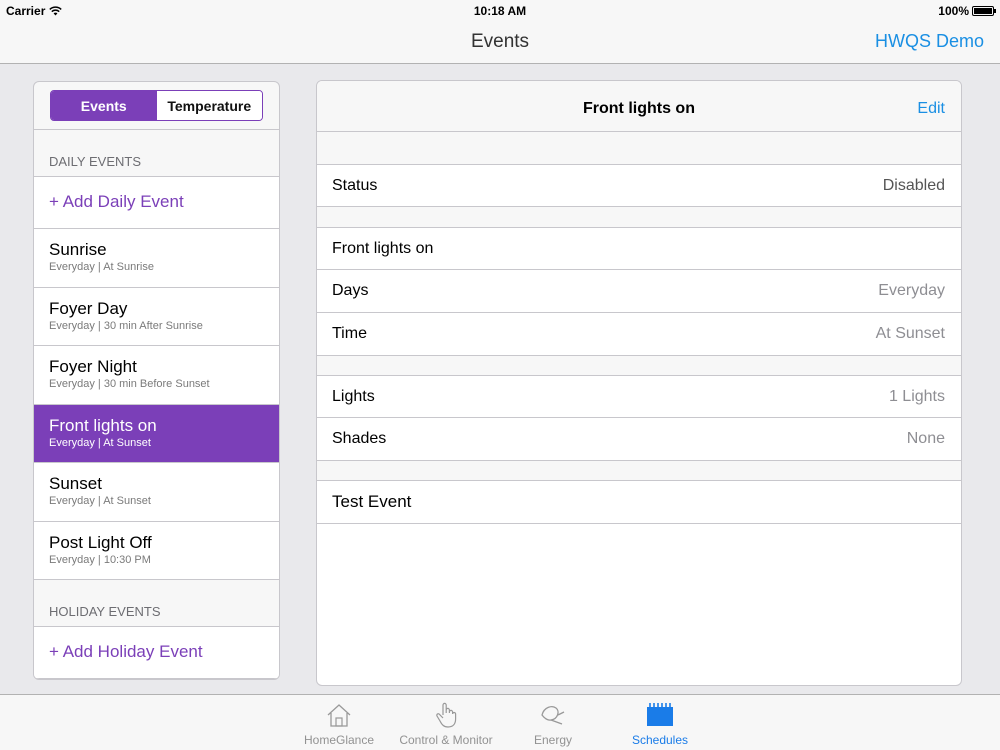 This screenshot has width=1000, height=750. I want to click on tab-schedules: Schedules, so click(660, 724).